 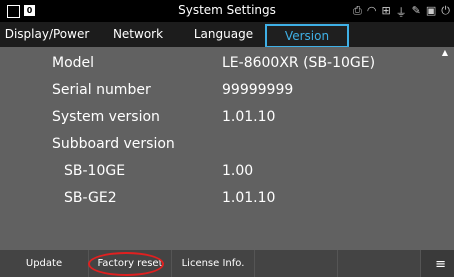 I want to click on update-button: Update, so click(x=44, y=263).